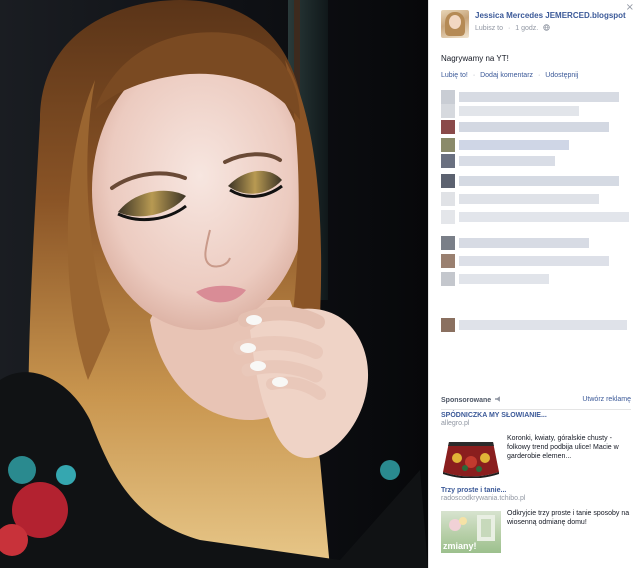 This screenshot has width=640, height=568. What do you see at coordinates (454, 75) in the screenshot?
I see `like-link: Lubię to!` at bounding box center [454, 75].